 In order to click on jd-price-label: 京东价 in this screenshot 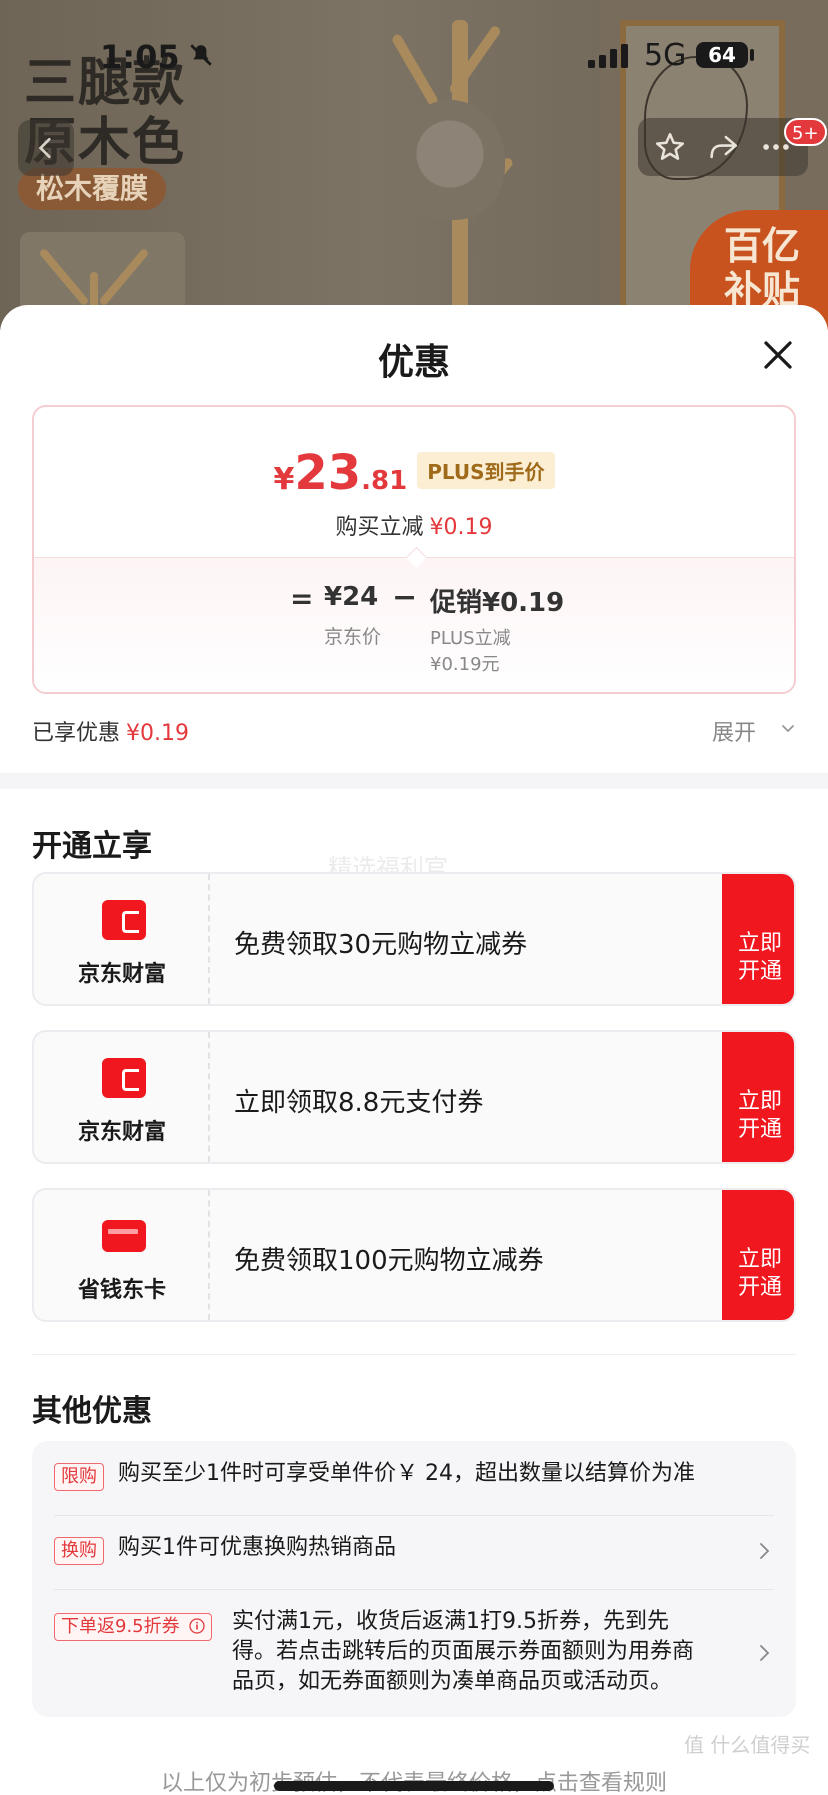, I will do `click(353, 637)`.